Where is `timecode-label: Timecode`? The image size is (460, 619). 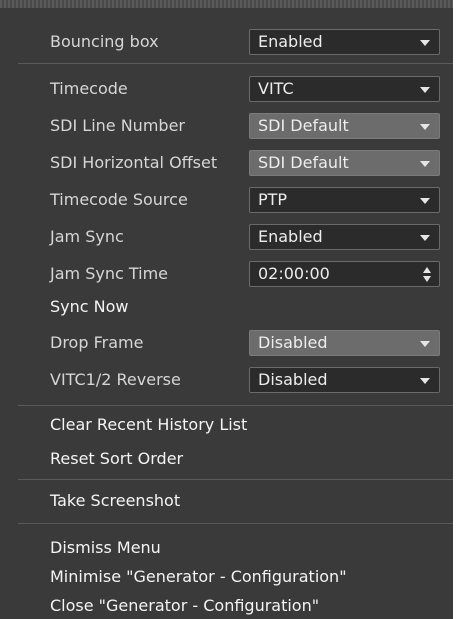
timecode-label: Timecode is located at coordinates (89, 88).